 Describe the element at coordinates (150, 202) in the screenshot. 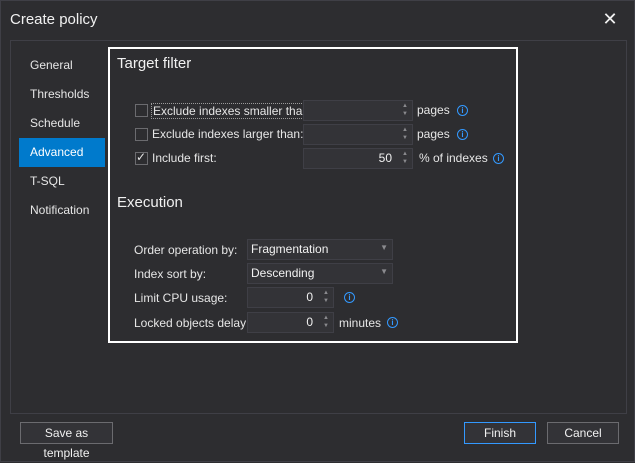

I see `execution-title: Execution` at that location.